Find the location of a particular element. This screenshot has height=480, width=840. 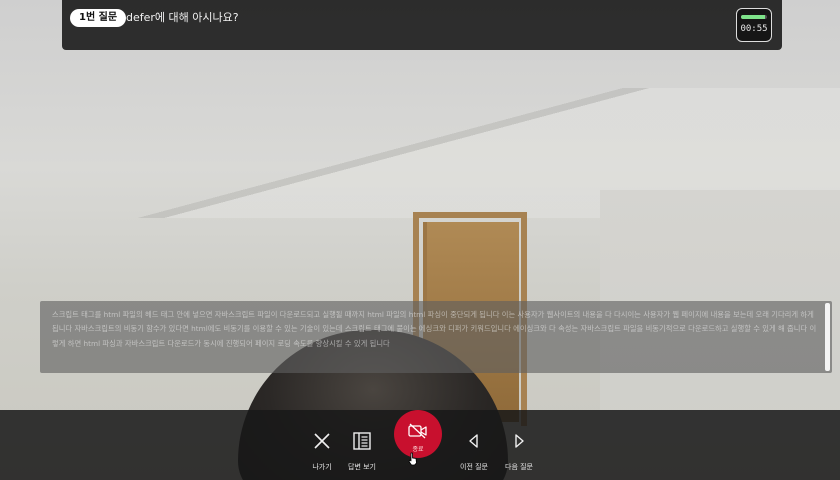

view-answer-label: 답변 보기 is located at coordinates (362, 467).